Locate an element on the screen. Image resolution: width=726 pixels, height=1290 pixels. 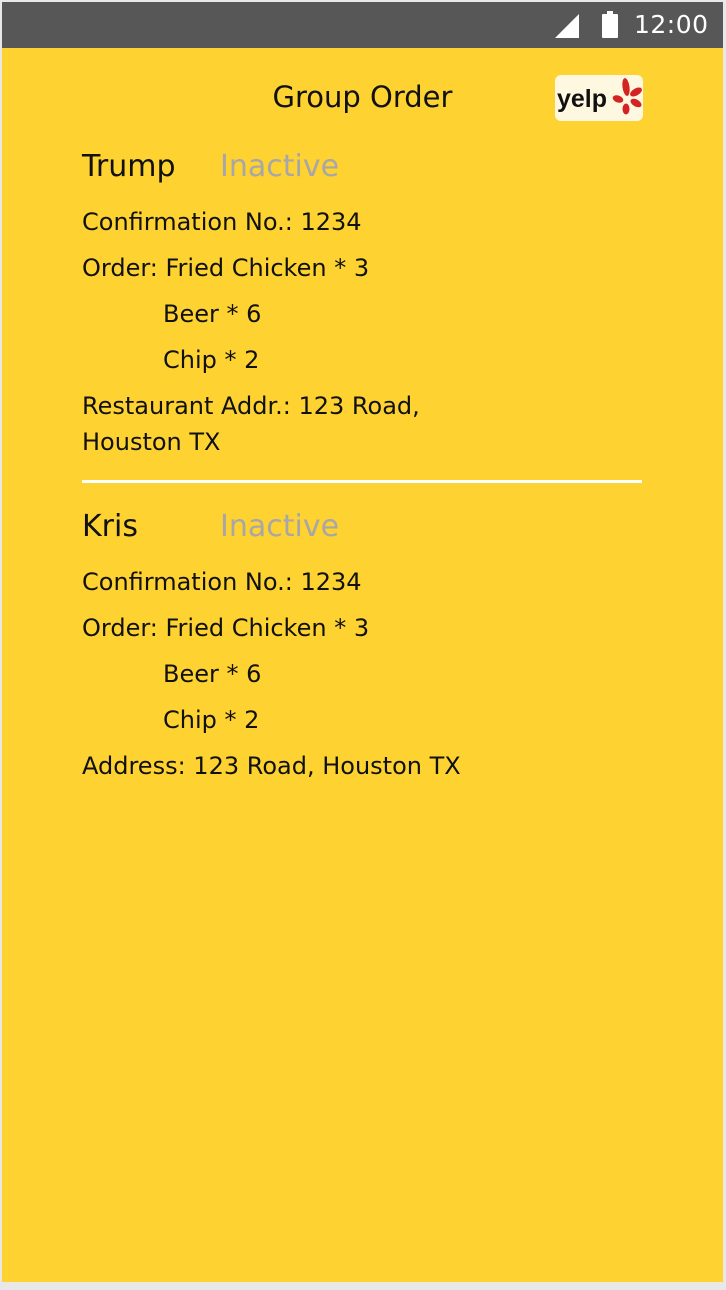
customer-name: Trump is located at coordinates (129, 166).